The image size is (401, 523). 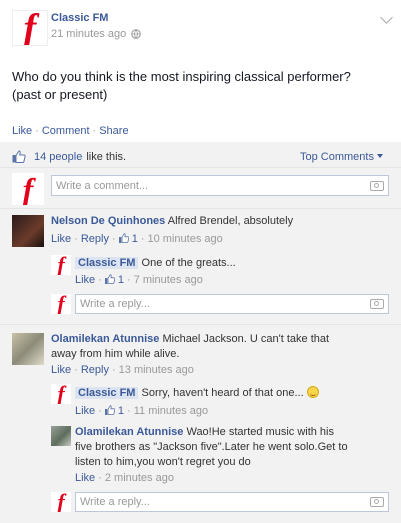 I want to click on comment-meta: Like · Reply · 1 · 10 minutes ago, so click(x=137, y=239).